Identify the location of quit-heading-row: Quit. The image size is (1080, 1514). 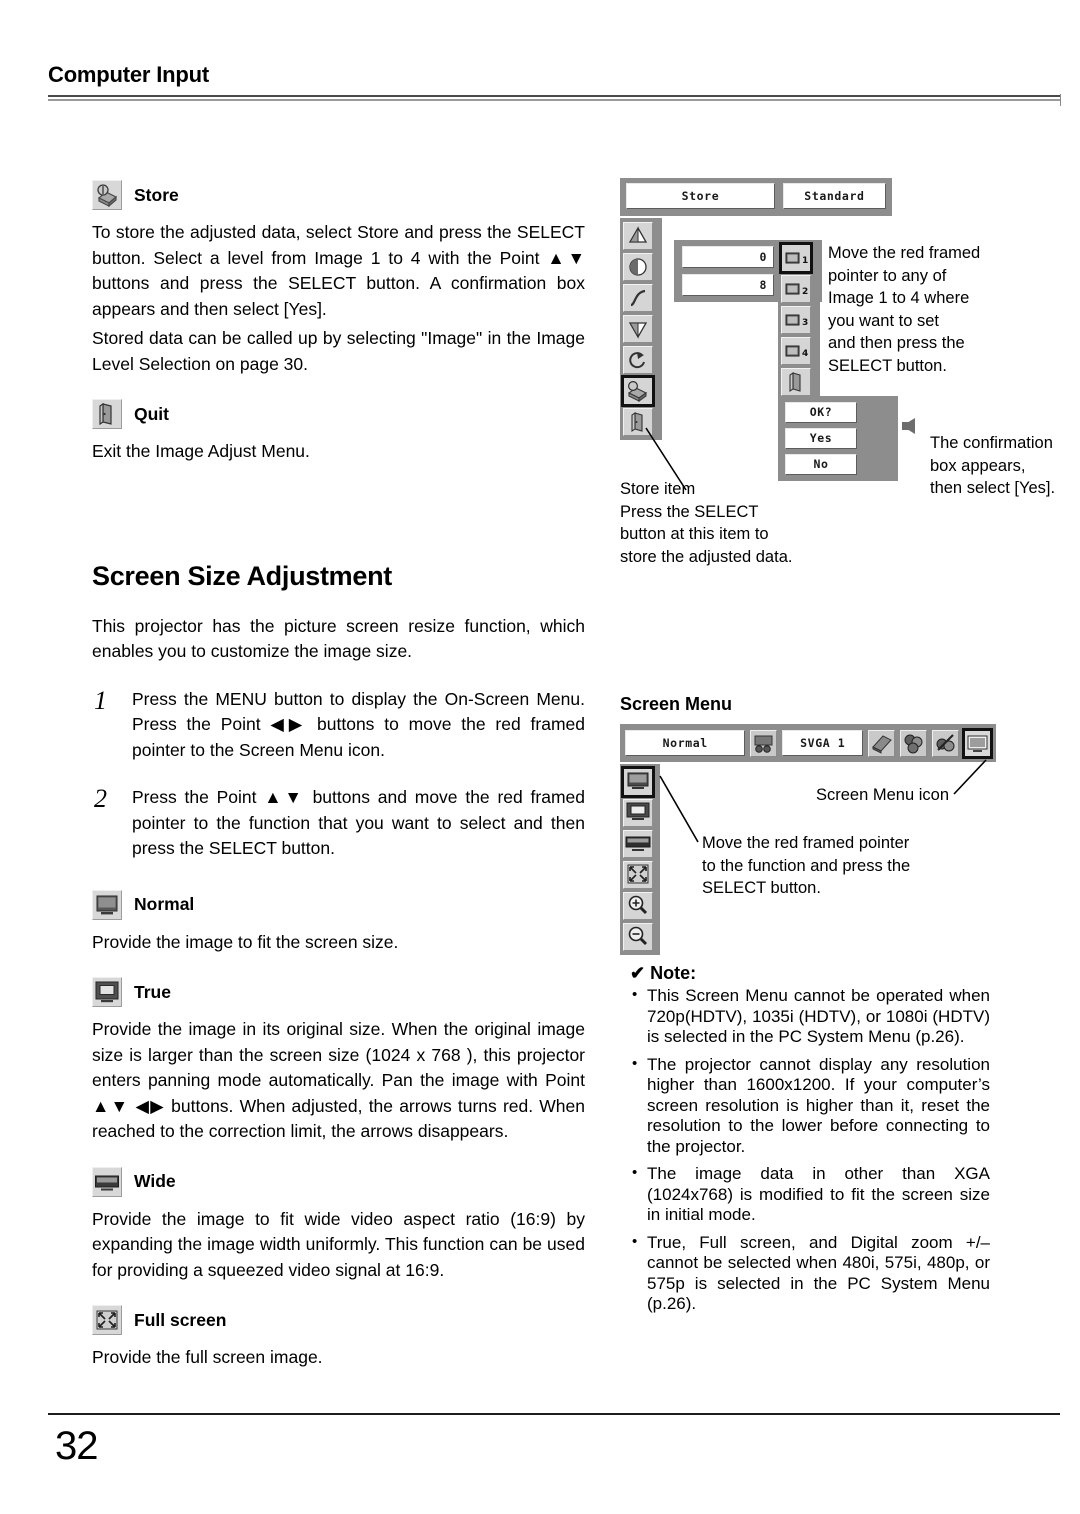
(338, 414).